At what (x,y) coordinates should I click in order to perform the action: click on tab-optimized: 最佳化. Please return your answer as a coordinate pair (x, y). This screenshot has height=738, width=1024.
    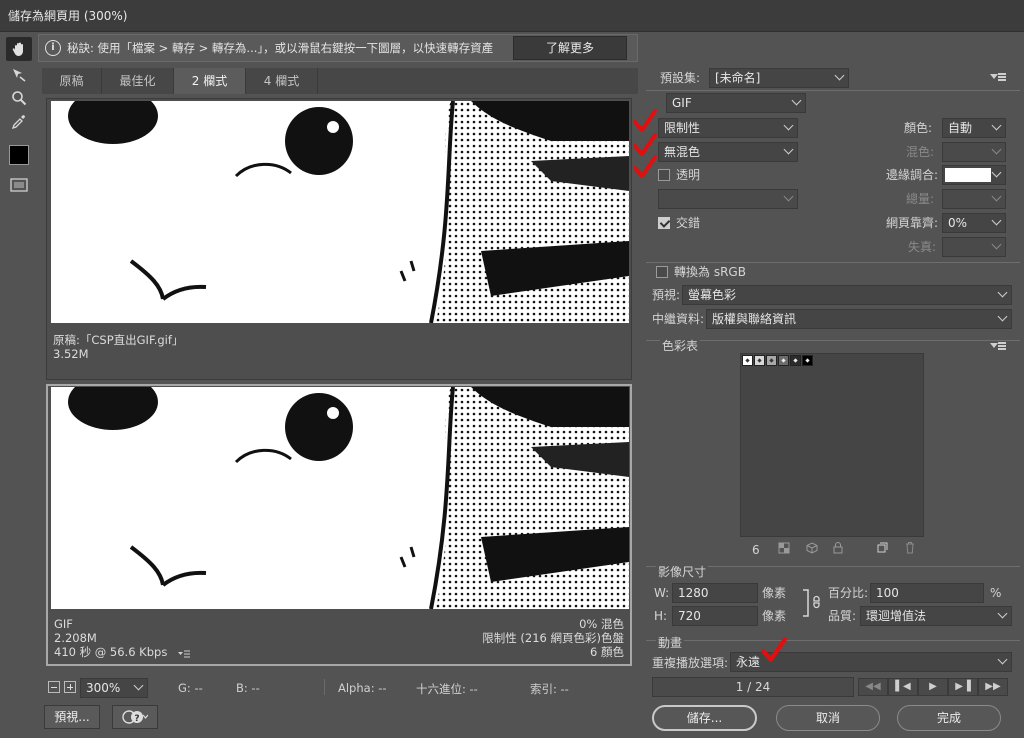
    Looking at the image, I should click on (138, 81).